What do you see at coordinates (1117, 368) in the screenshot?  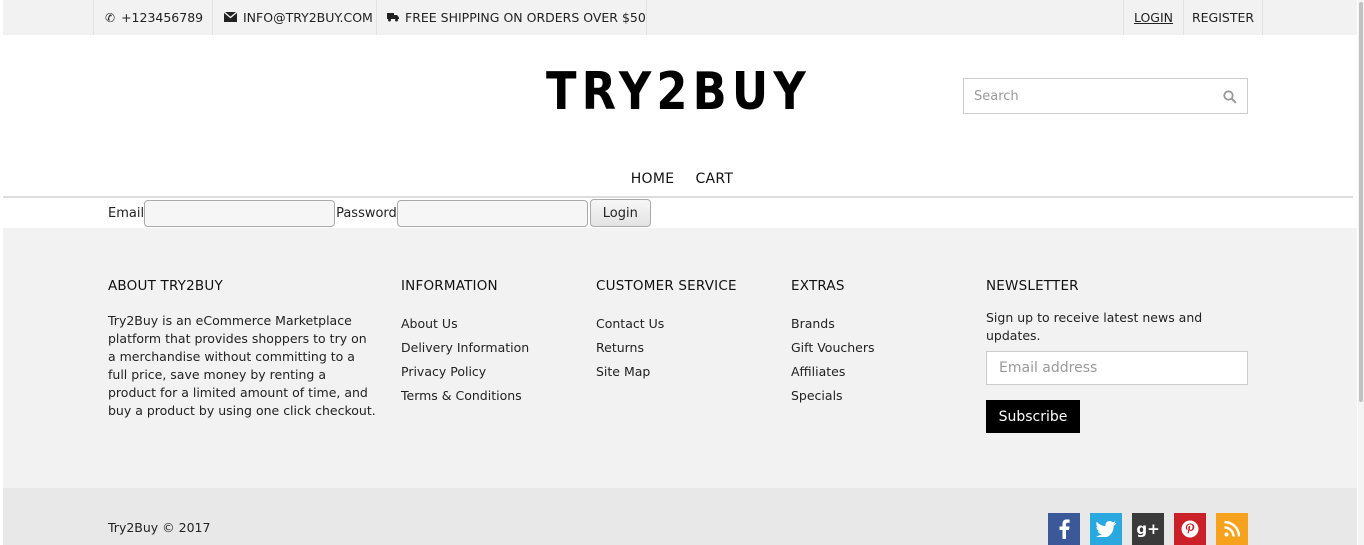 I see `newsletter-email-input` at bounding box center [1117, 368].